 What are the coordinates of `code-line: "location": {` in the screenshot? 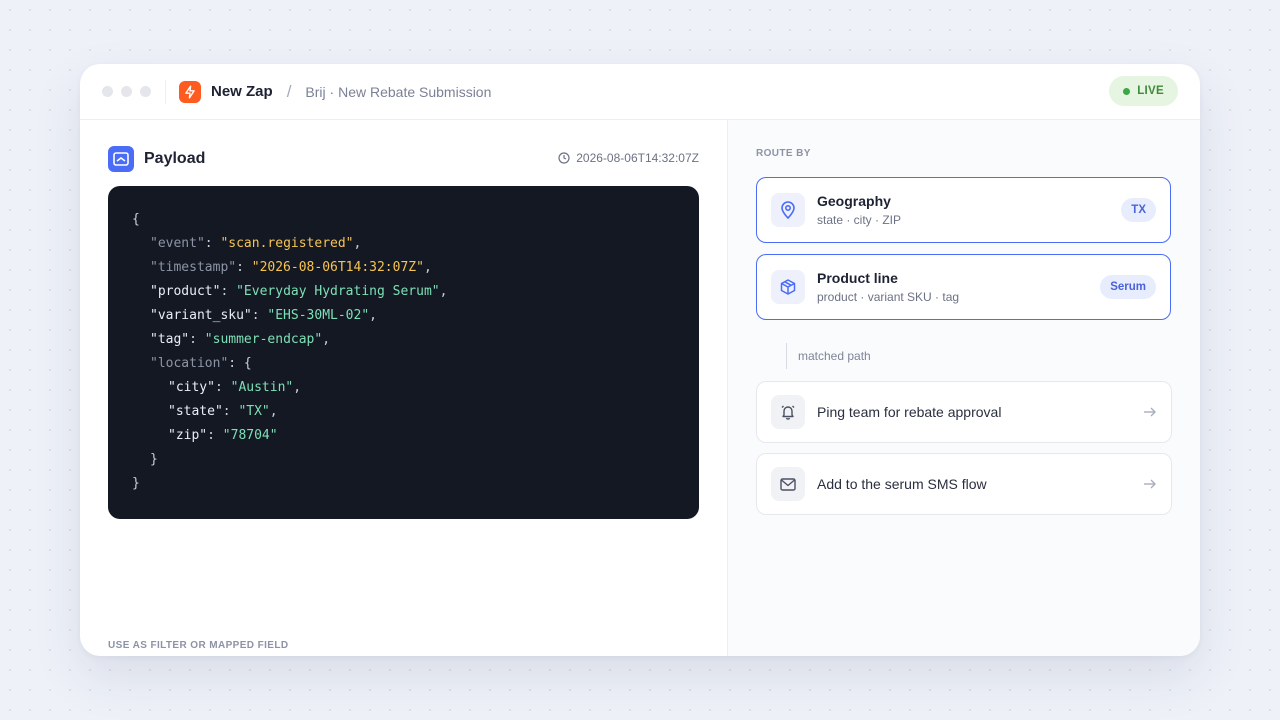 It's located at (201, 363).